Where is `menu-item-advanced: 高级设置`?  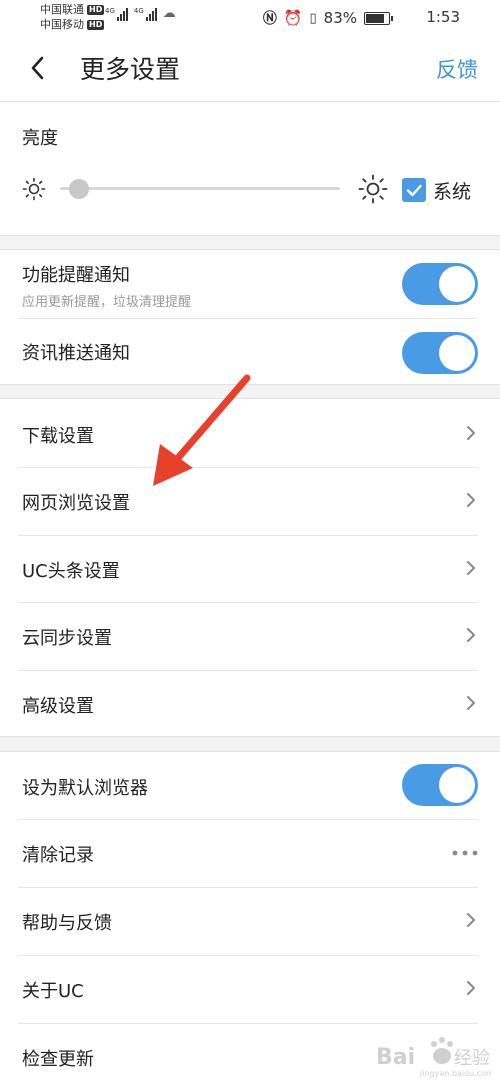
menu-item-advanced: 高级设置 is located at coordinates (250, 704).